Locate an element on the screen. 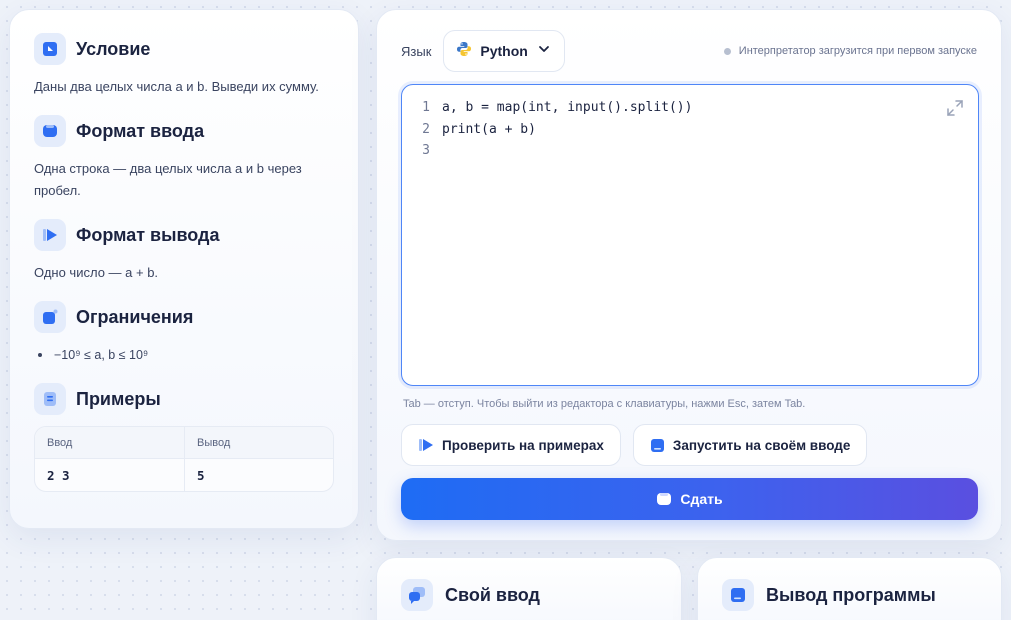  examples-title: Примеры is located at coordinates (118, 398).